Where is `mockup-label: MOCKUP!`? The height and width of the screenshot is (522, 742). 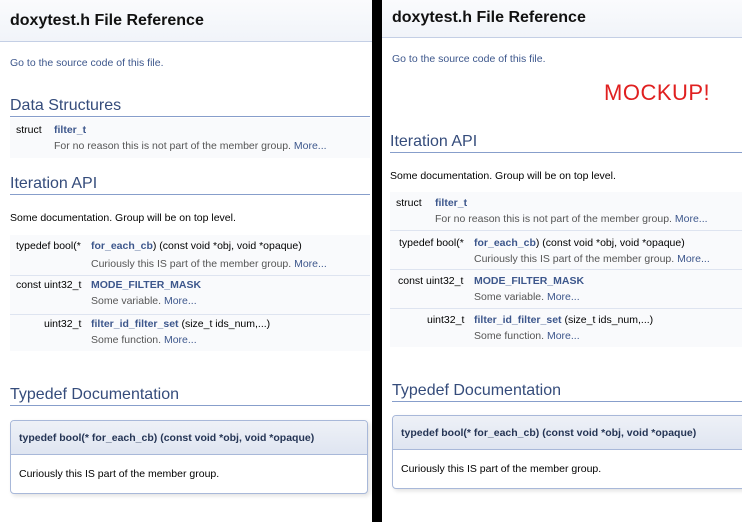 mockup-label: MOCKUP! is located at coordinates (657, 92).